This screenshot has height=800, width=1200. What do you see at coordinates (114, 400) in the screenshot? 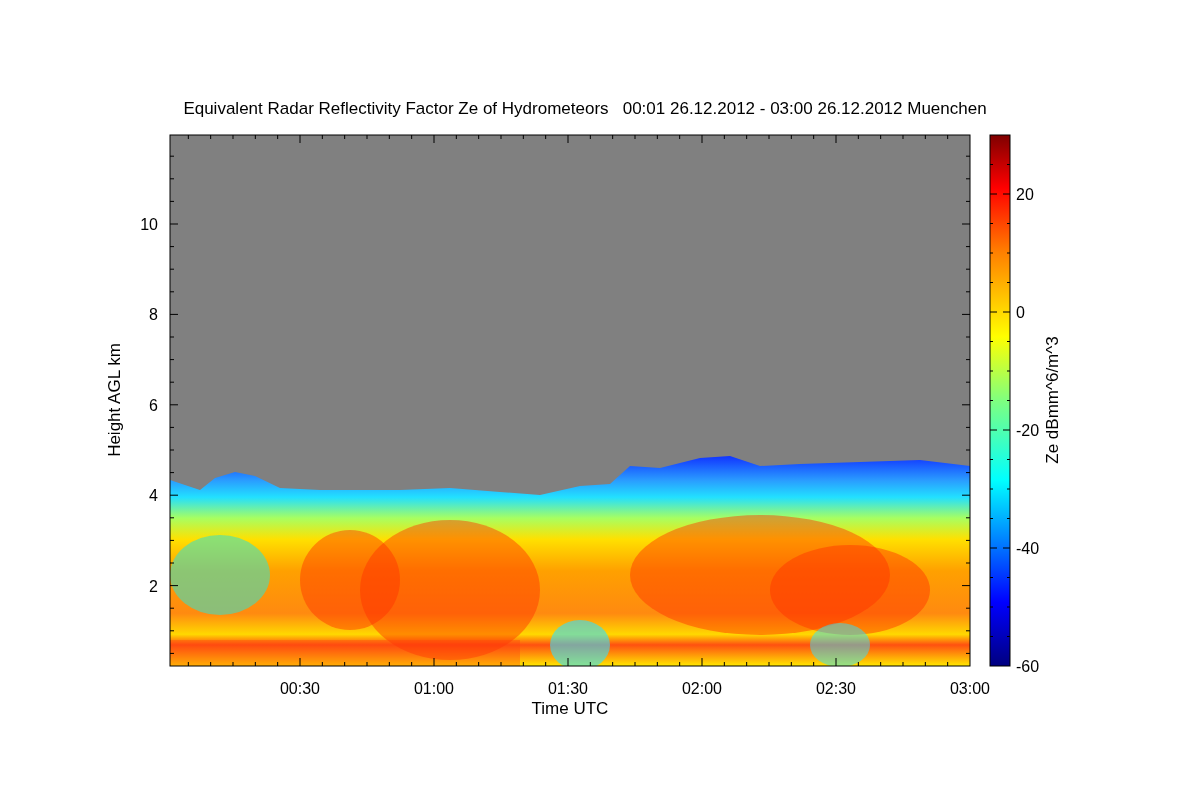
I see `y-axis-label: Height AGL km` at bounding box center [114, 400].